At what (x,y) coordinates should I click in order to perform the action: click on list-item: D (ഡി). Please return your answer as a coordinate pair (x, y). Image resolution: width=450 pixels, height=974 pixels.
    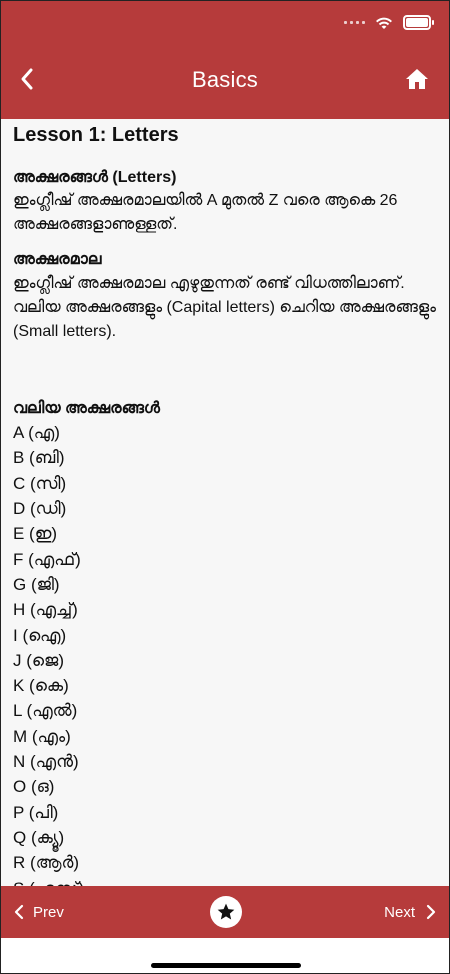
    Looking at the image, I should click on (40, 509).